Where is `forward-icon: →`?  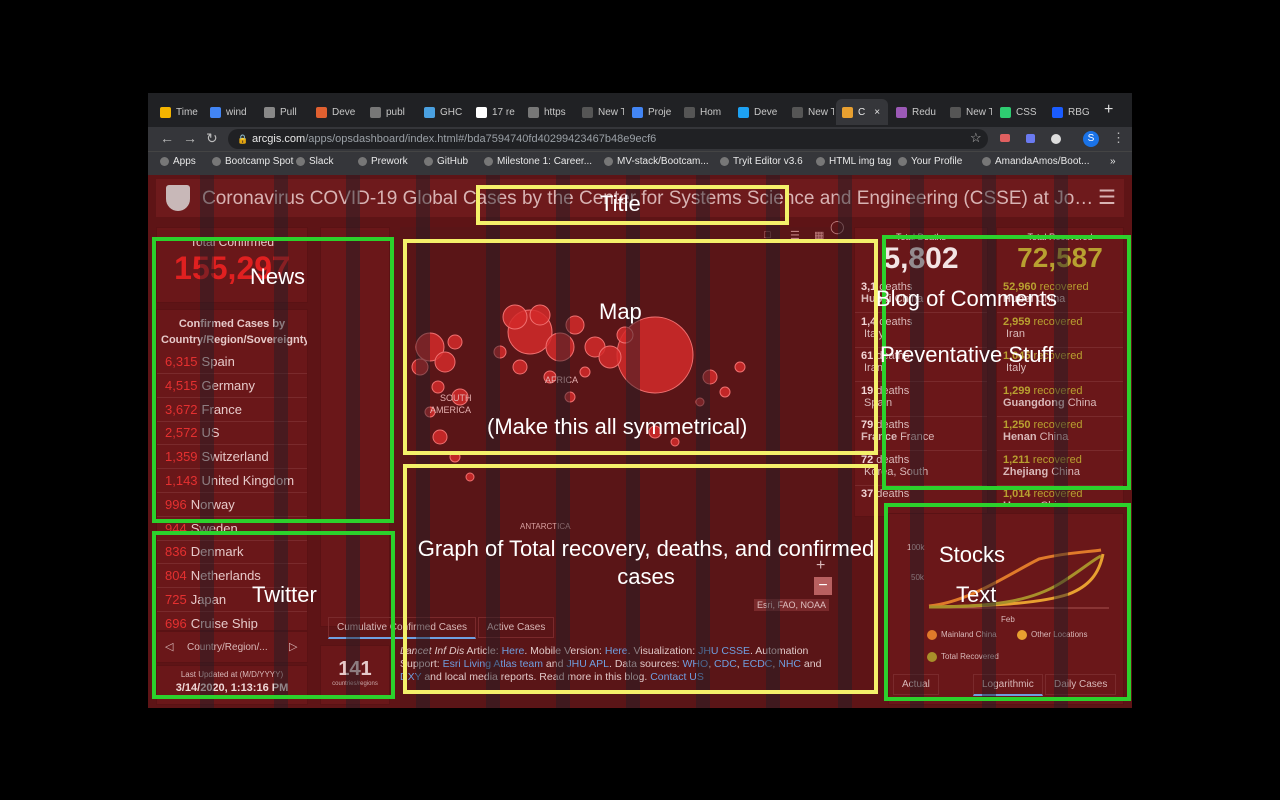
forward-icon: → is located at coordinates (190, 138).